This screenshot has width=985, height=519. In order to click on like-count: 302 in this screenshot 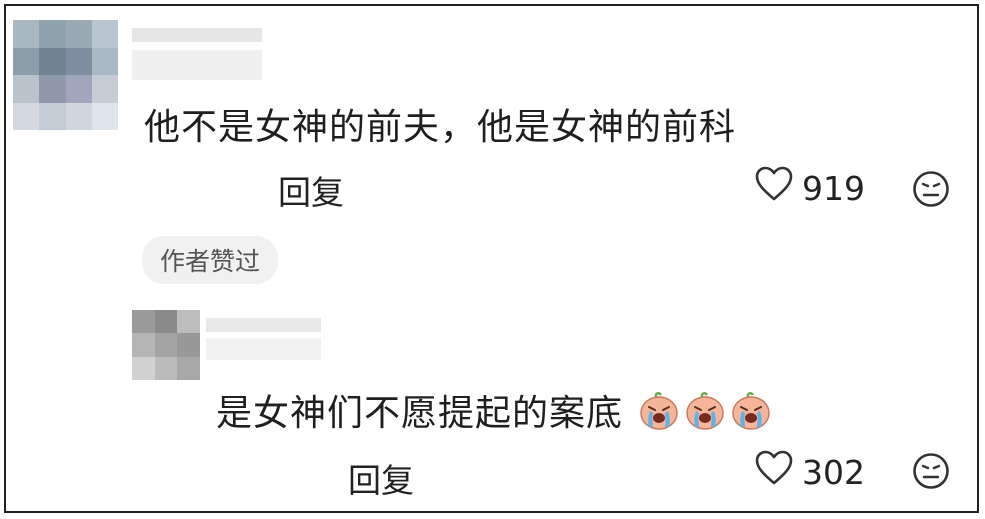, I will do `click(833, 472)`.